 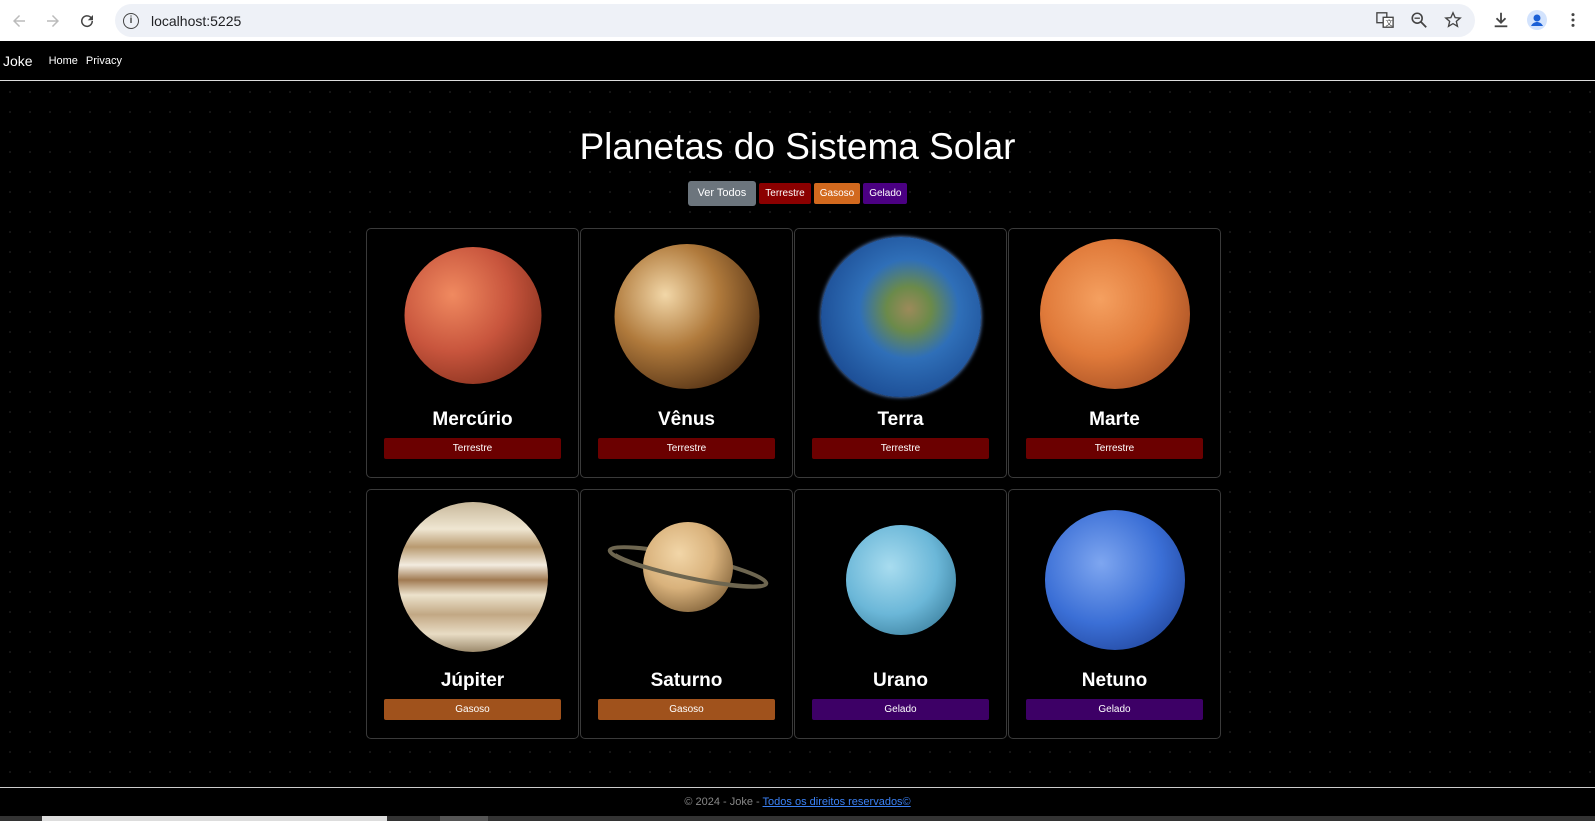 I want to click on footer-rights-link: Todos os direitos reservados©, so click(x=837, y=802).